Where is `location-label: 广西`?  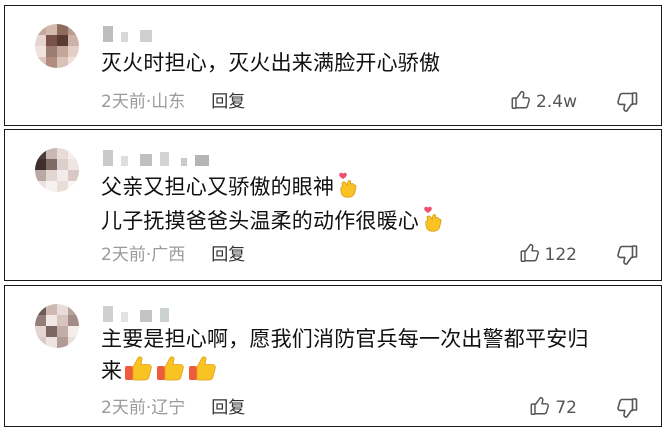 location-label: 广西 is located at coordinates (168, 255).